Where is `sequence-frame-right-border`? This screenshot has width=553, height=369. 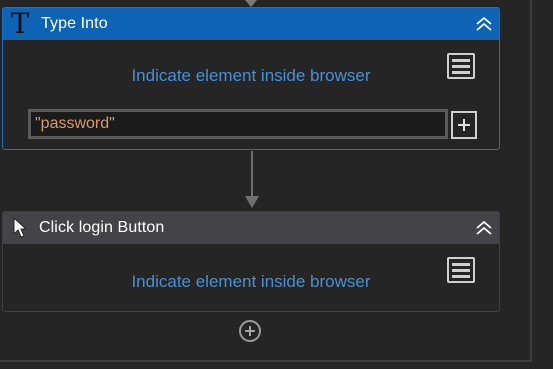
sequence-frame-right-border is located at coordinates (531, 181).